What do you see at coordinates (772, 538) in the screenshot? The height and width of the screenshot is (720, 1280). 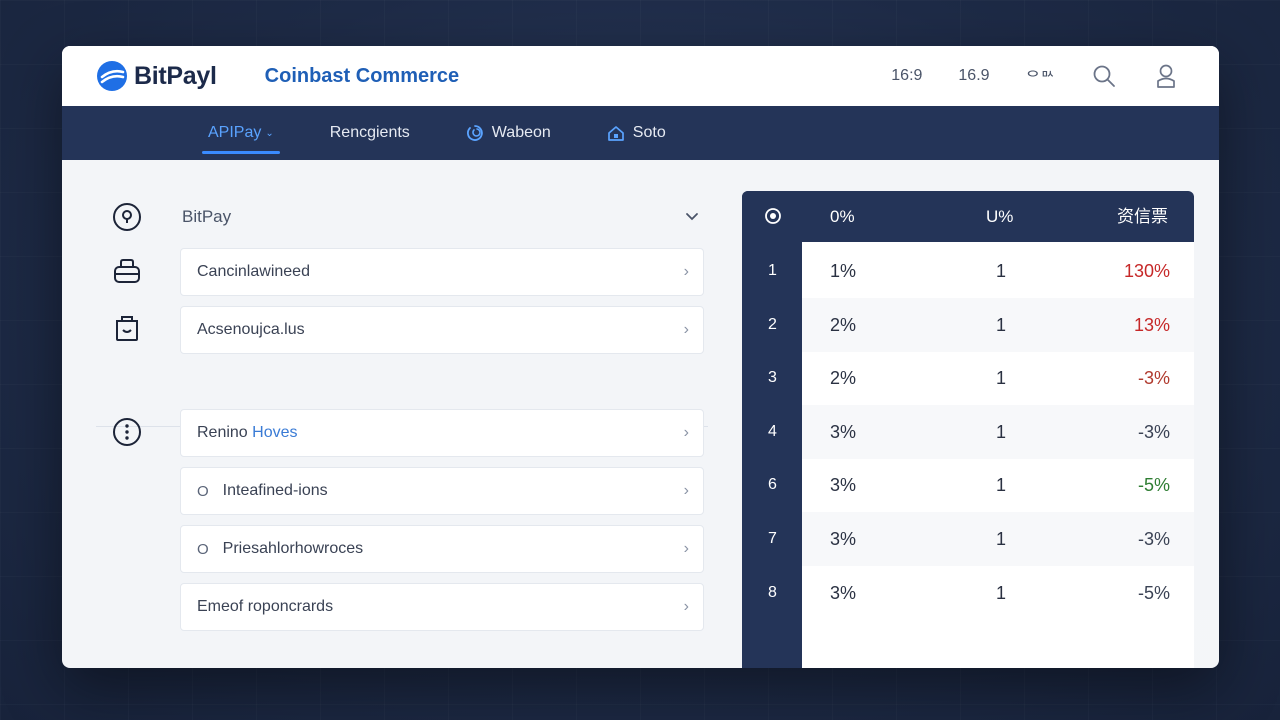 I see `row-number: 7` at bounding box center [772, 538].